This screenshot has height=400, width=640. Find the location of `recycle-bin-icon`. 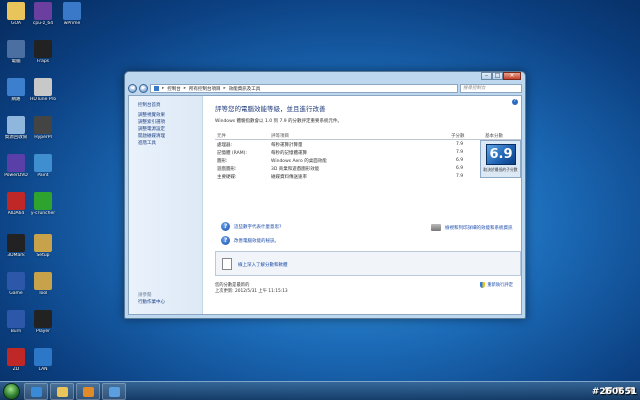

recycle-bin-icon is located at coordinates (16, 125).